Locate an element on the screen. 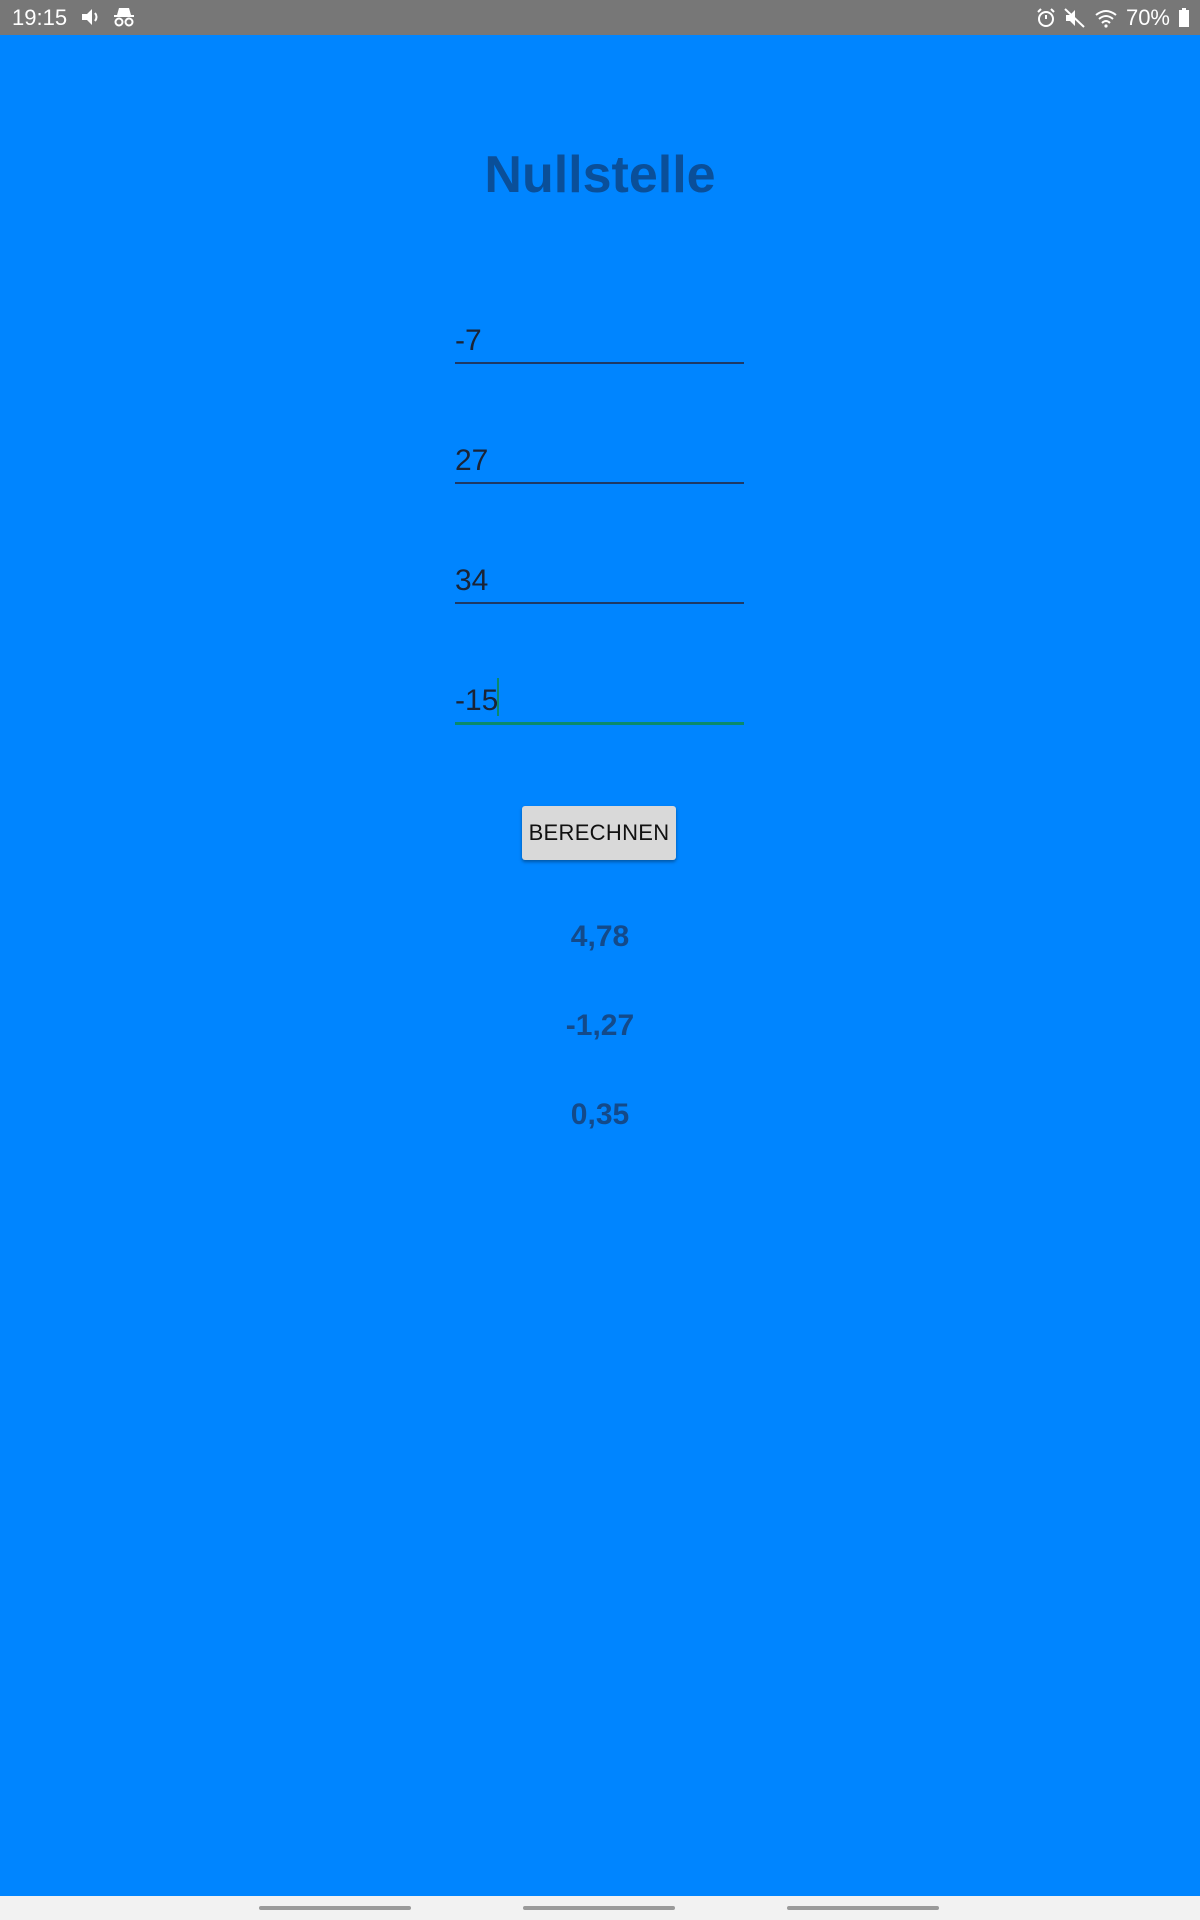 This screenshot has width=1200, height=1920. status-time: 19:15 is located at coordinates (40, 17).